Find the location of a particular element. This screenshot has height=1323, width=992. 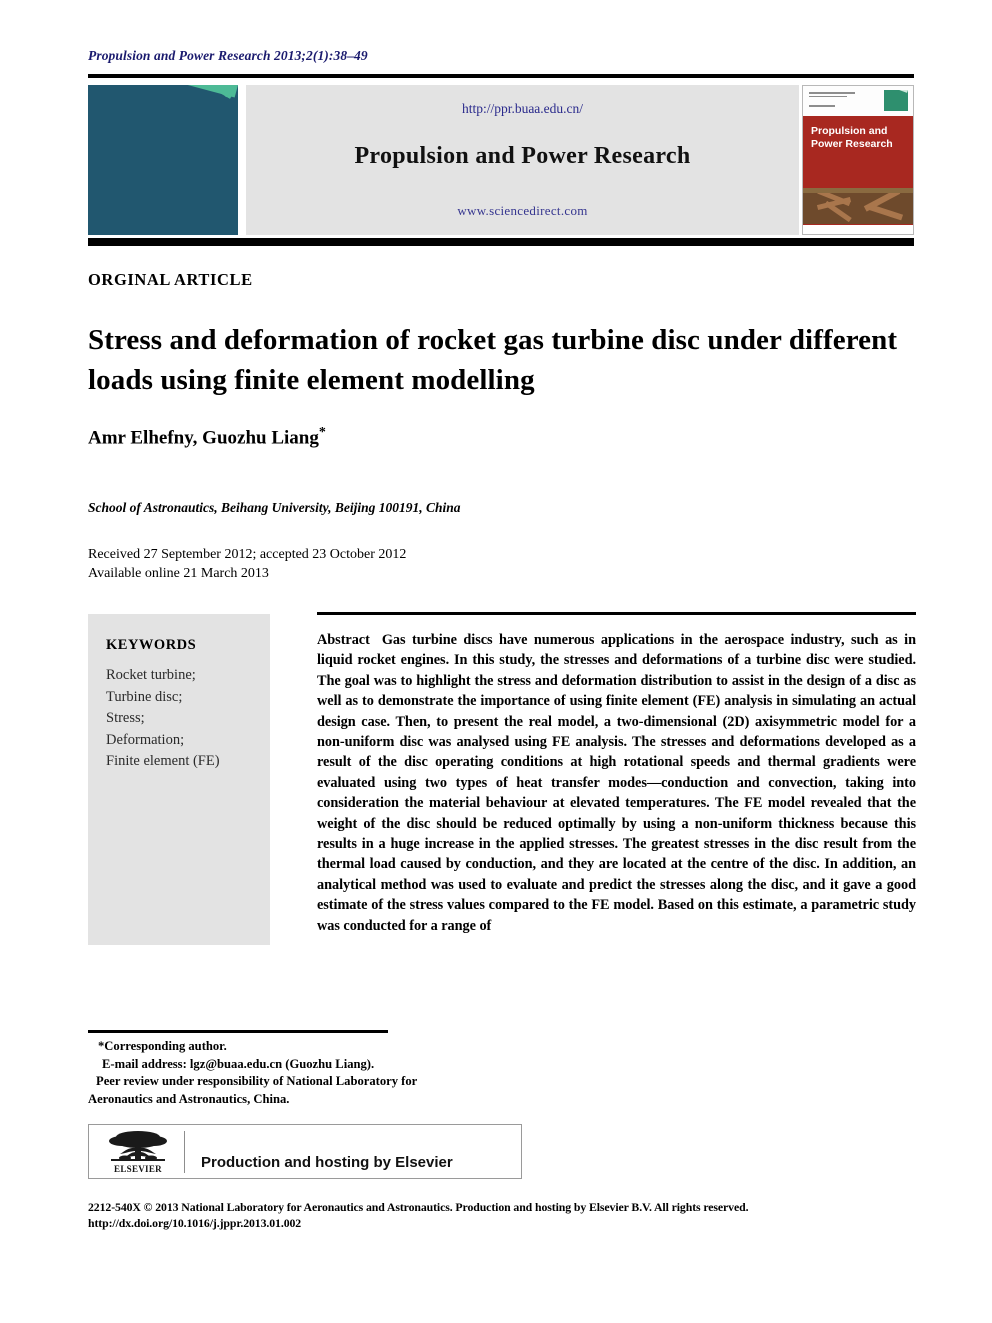

elsevier-hosting-label: Production and hosting by Elsevier is located at coordinates (327, 1162).